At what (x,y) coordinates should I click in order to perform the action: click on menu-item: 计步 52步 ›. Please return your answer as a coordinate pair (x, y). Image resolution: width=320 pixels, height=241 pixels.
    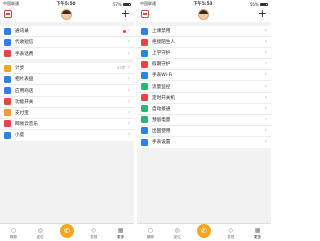
    Looking at the image, I should click on (67, 69).